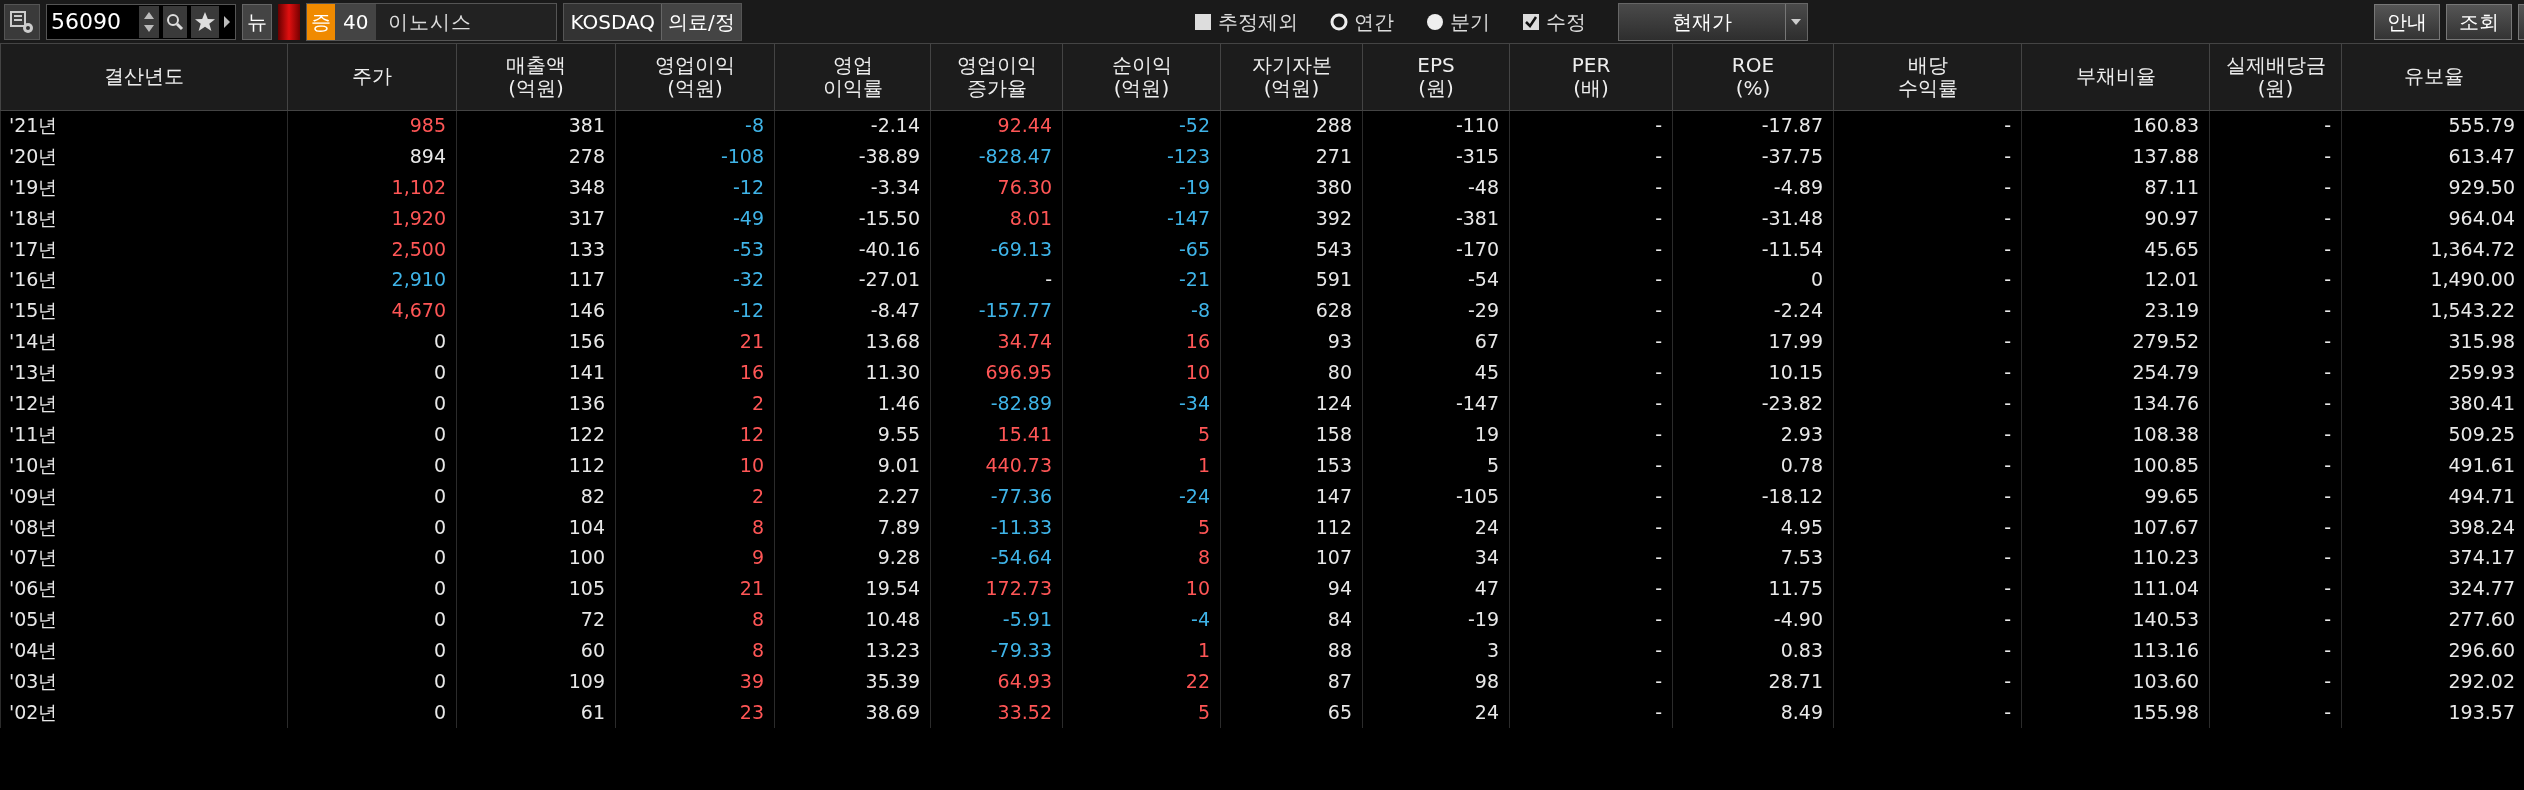 This screenshot has width=2524, height=790. I want to click on toolbar-button: 조회, so click(2479, 21).